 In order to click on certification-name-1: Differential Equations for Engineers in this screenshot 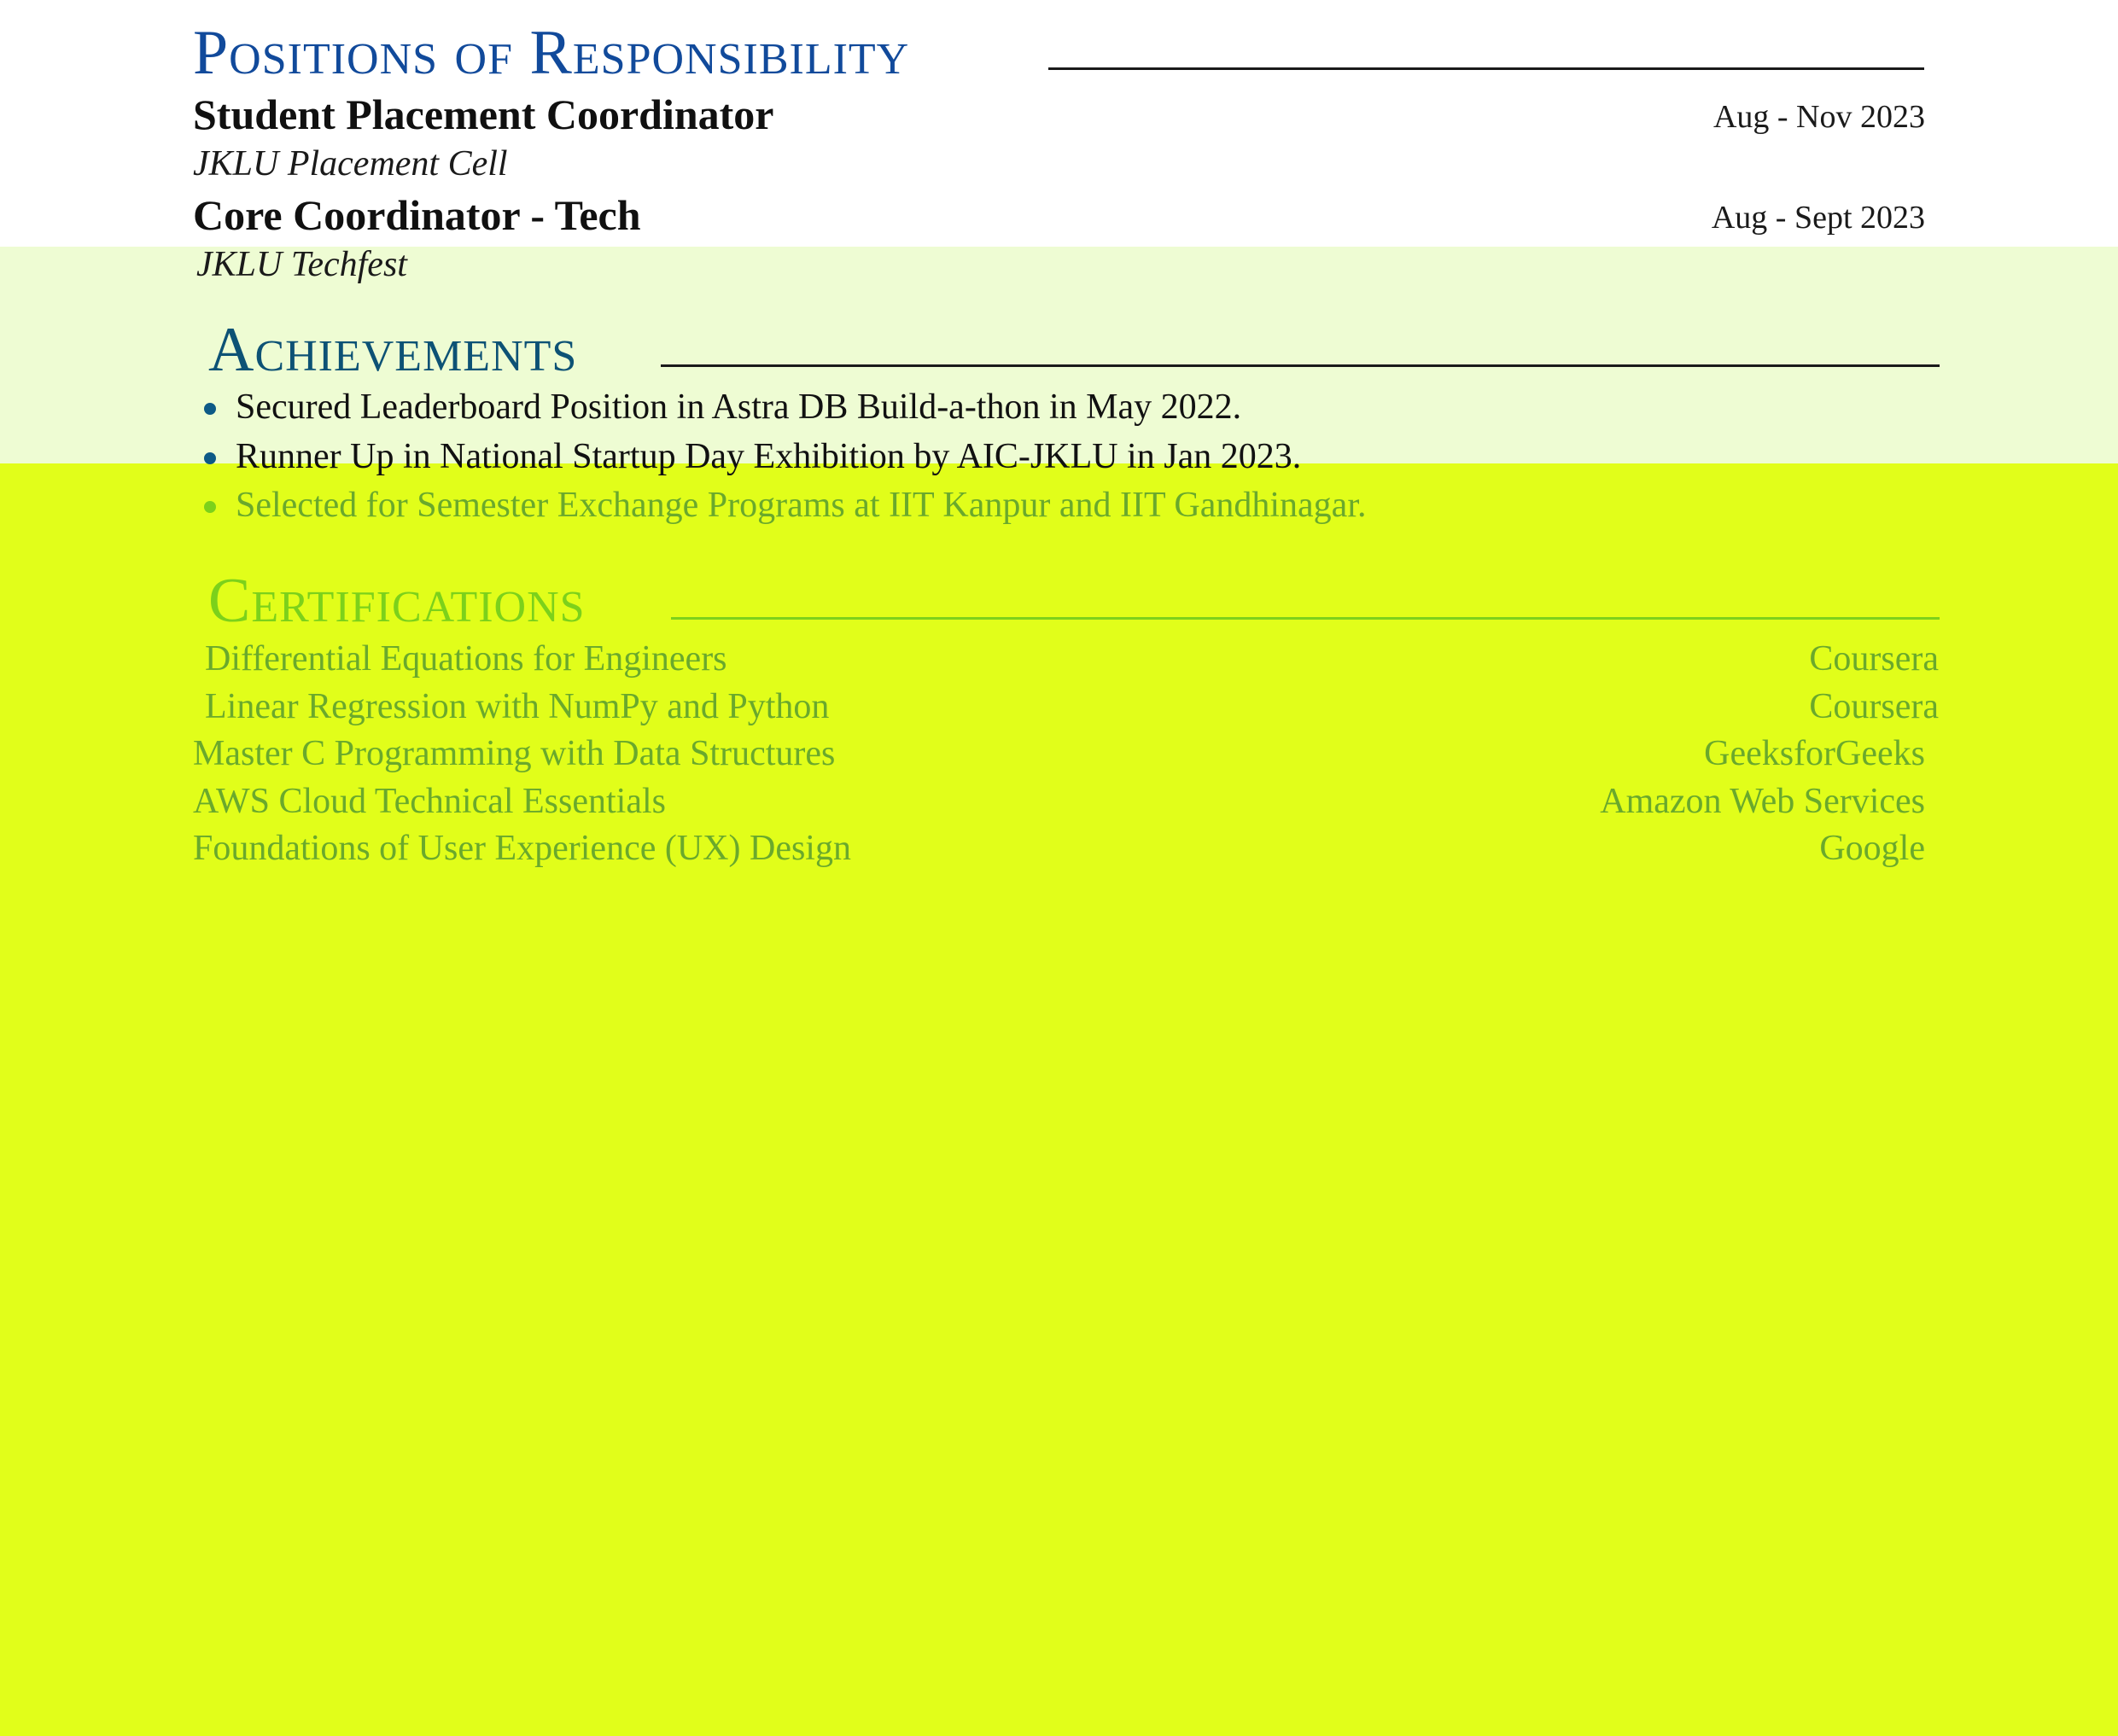, I will do `click(466, 659)`.